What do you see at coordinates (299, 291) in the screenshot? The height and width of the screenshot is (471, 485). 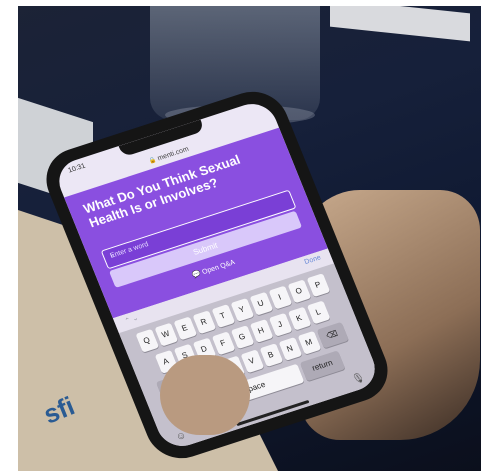 I see `key-o: O` at bounding box center [299, 291].